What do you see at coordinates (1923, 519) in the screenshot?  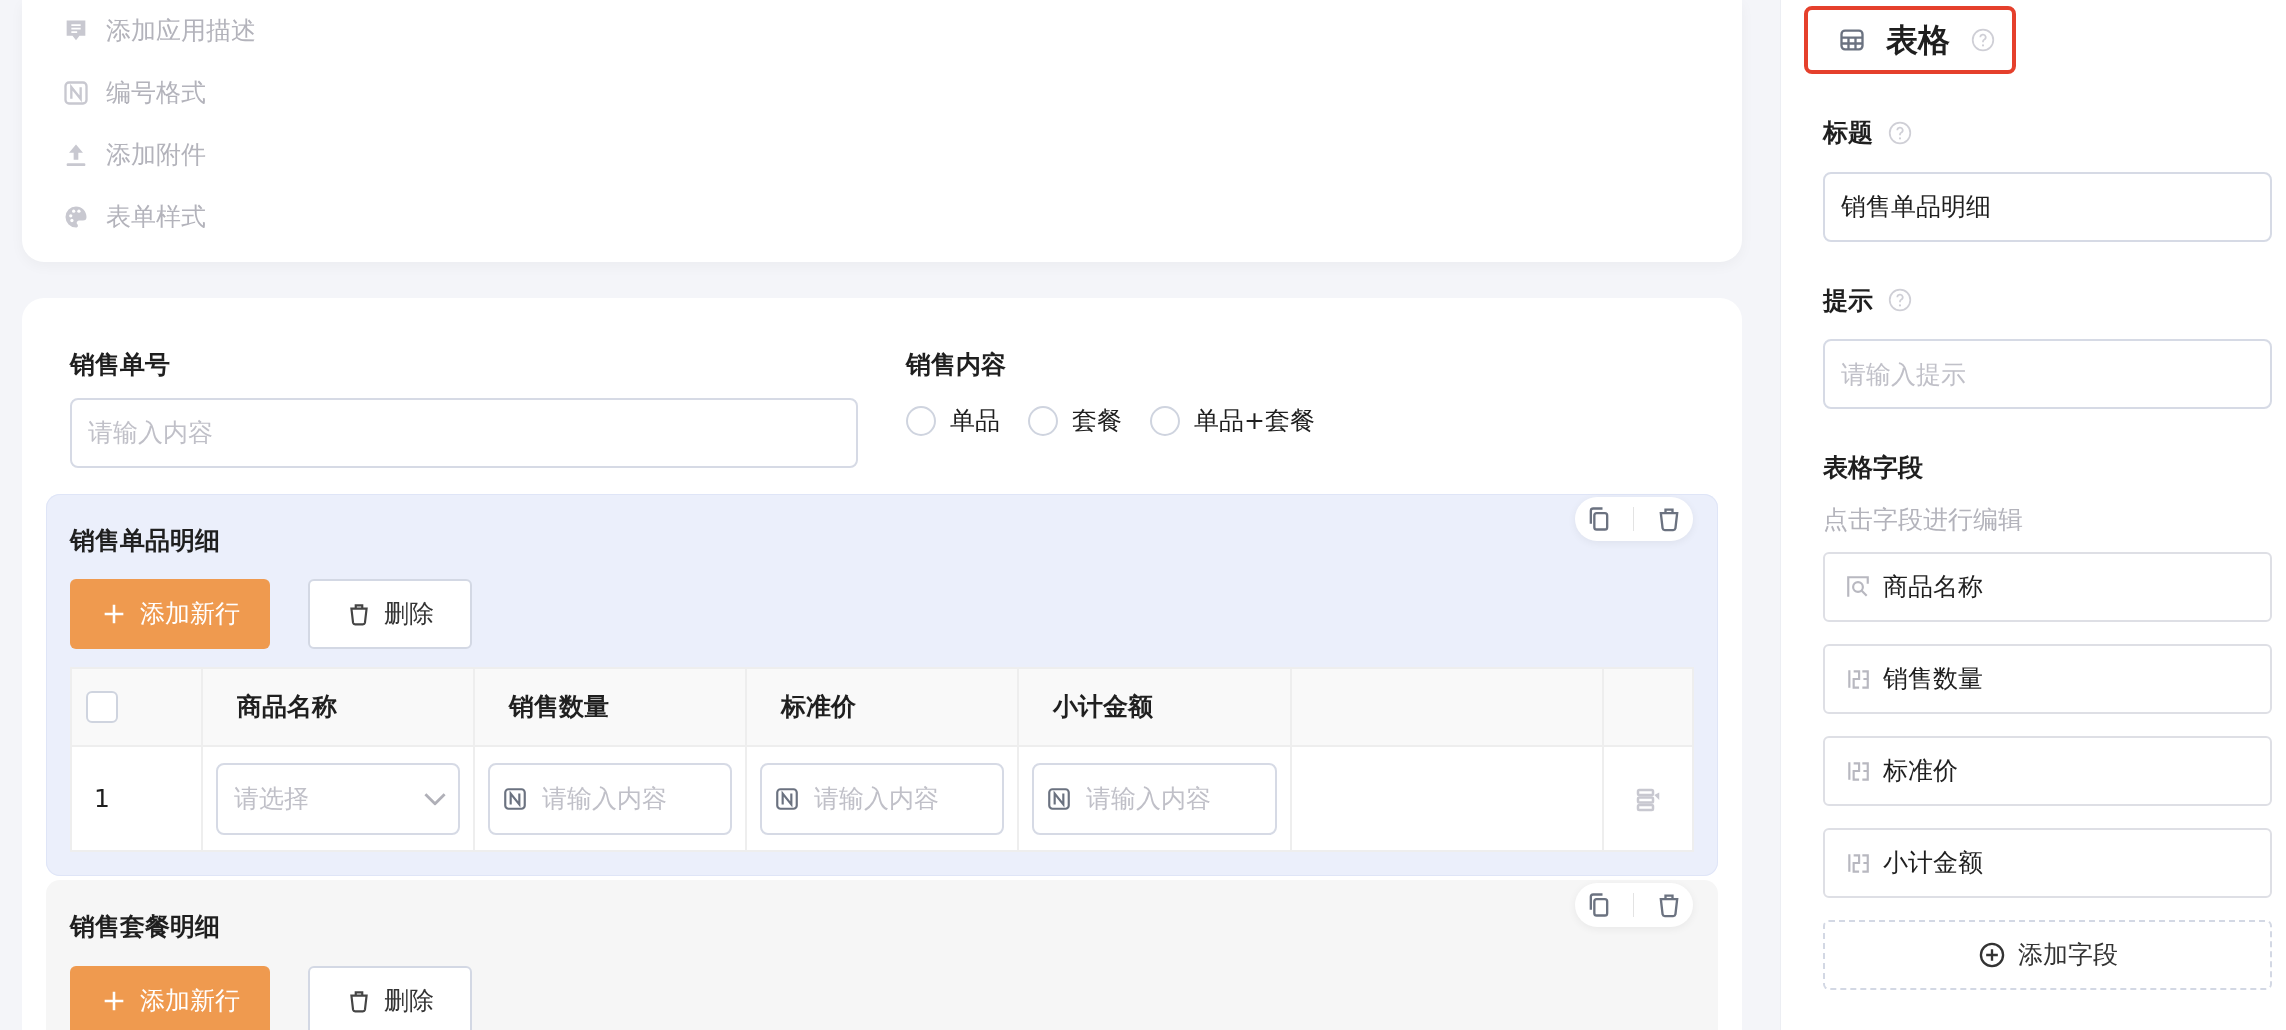 I see `hint-text: 点击字段进行编辑` at bounding box center [1923, 519].